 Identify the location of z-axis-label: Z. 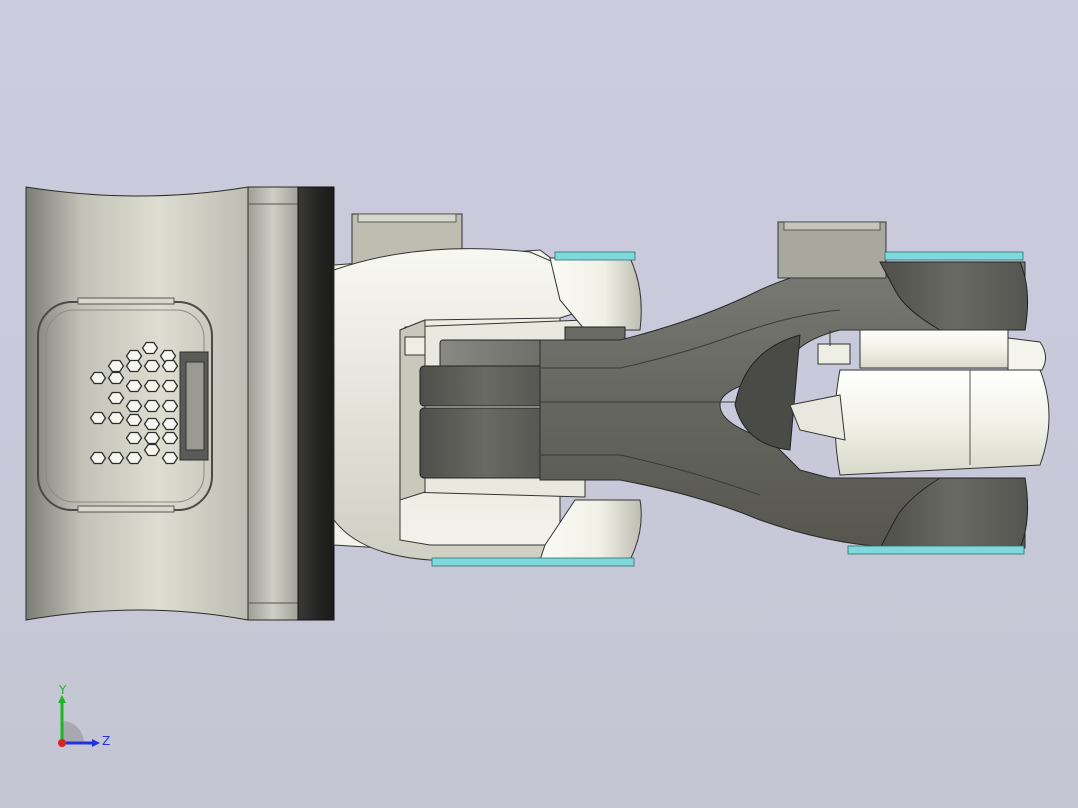
(106, 741).